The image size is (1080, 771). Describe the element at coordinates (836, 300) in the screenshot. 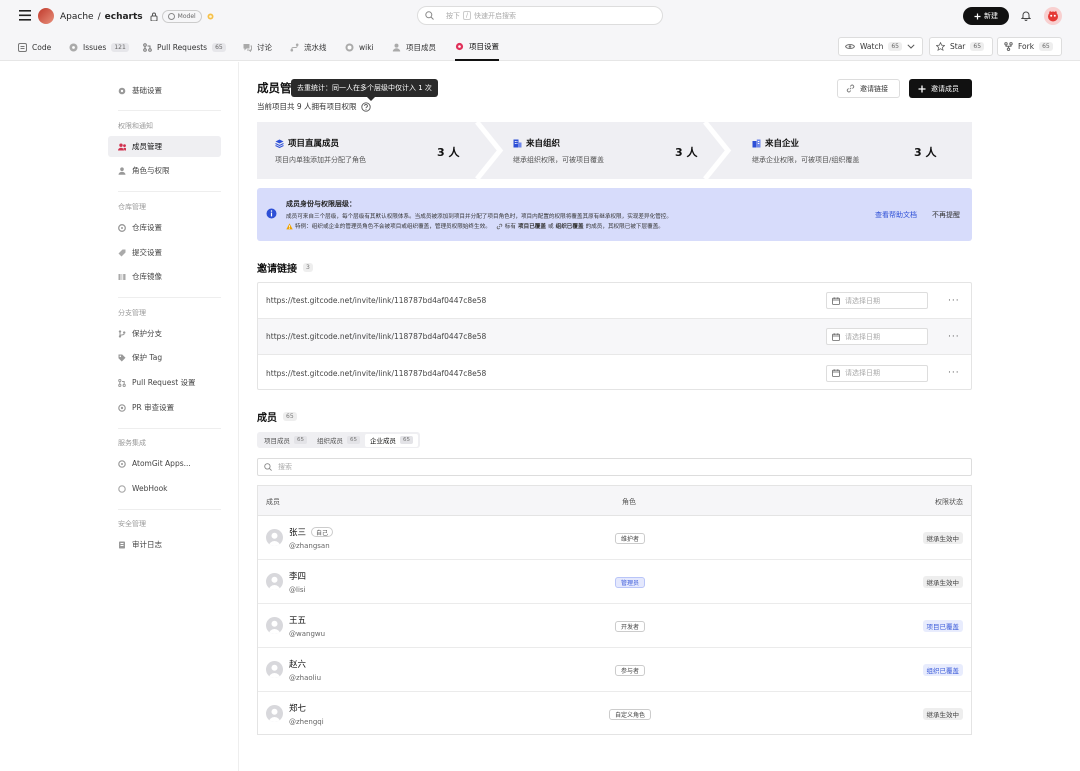

I see `calendar-icon` at that location.